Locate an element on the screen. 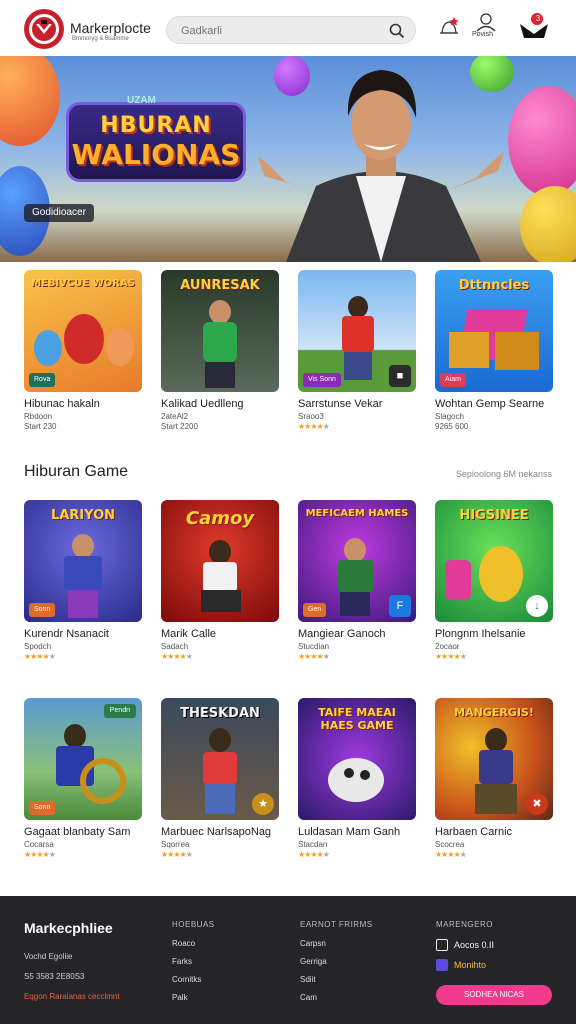 The image size is (576, 1024). search-input is located at coordinates (281, 31).